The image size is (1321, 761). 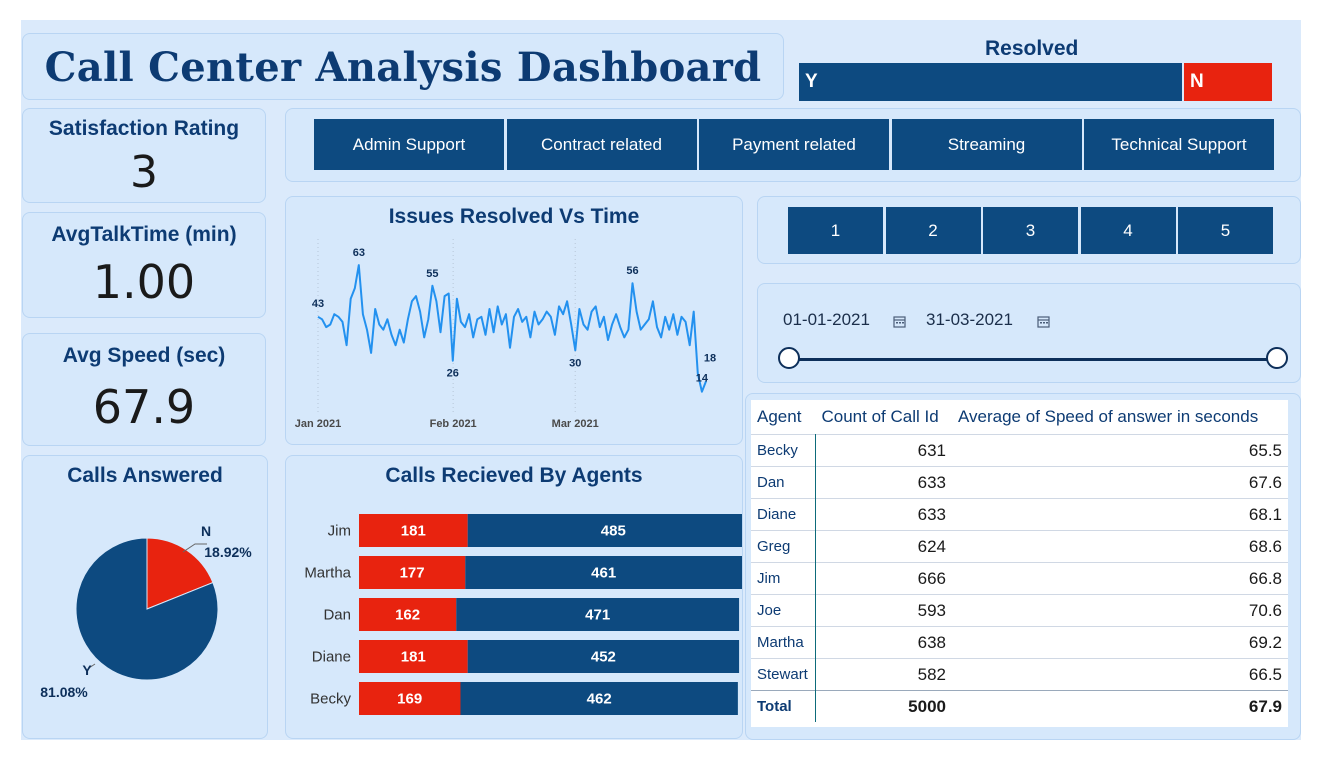 I want to click on title-card: Call Center Analysis Dashboard, so click(x=403, y=66).